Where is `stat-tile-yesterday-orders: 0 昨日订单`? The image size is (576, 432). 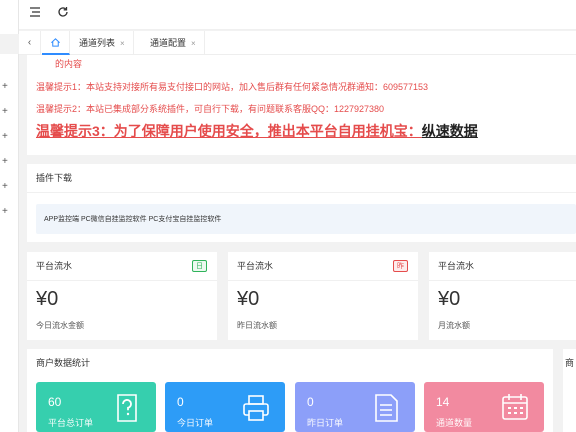 stat-tile-yesterday-orders: 0 昨日订单 is located at coordinates (355, 407).